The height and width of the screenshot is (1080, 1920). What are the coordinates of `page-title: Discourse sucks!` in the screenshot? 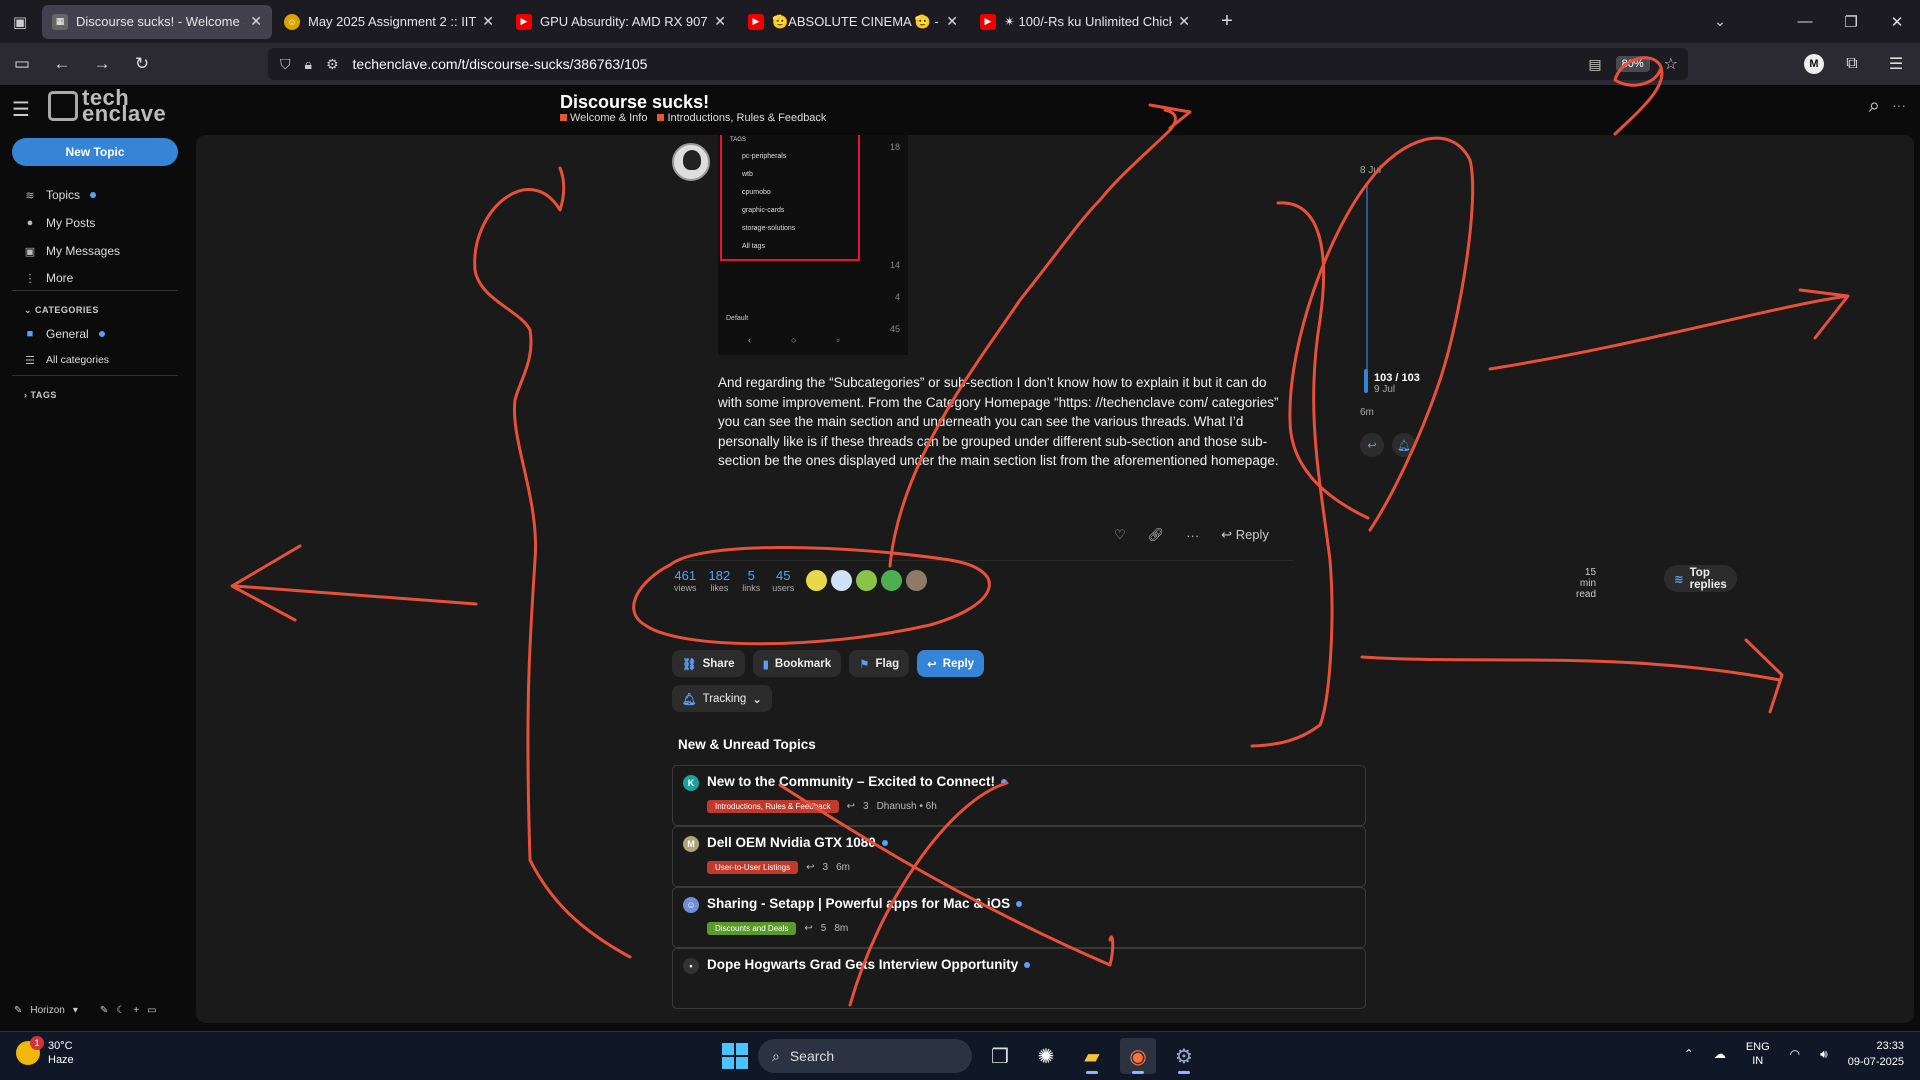 It's located at (634, 102).